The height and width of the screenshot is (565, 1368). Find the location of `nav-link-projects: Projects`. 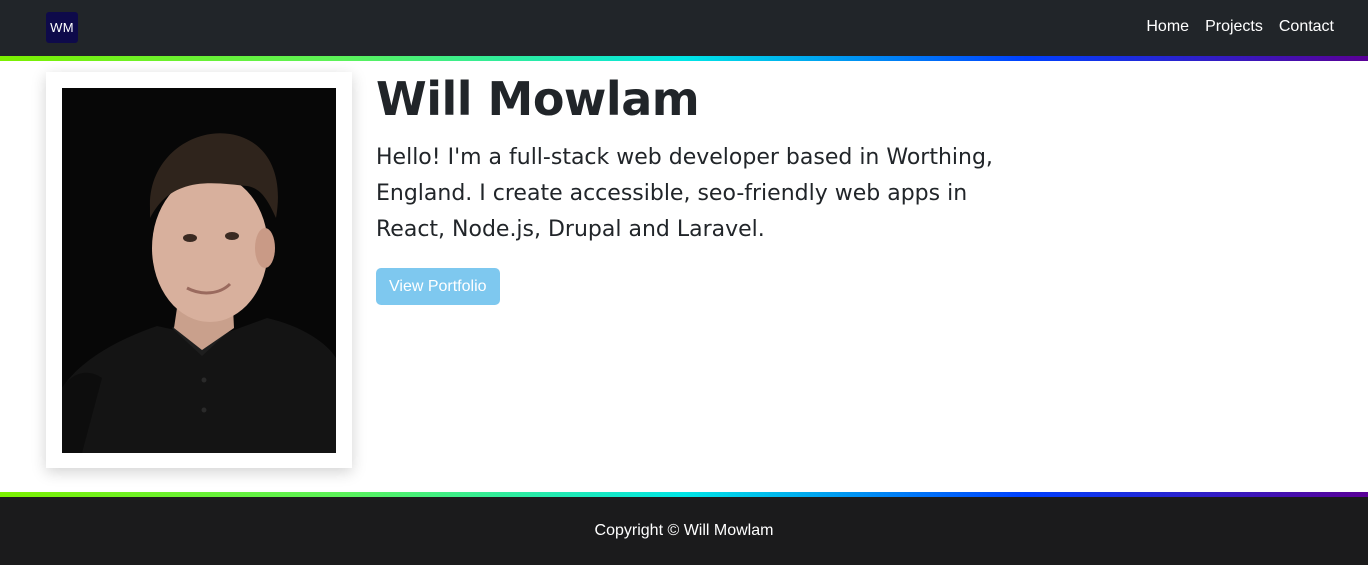

nav-link-projects: Projects is located at coordinates (1234, 27).